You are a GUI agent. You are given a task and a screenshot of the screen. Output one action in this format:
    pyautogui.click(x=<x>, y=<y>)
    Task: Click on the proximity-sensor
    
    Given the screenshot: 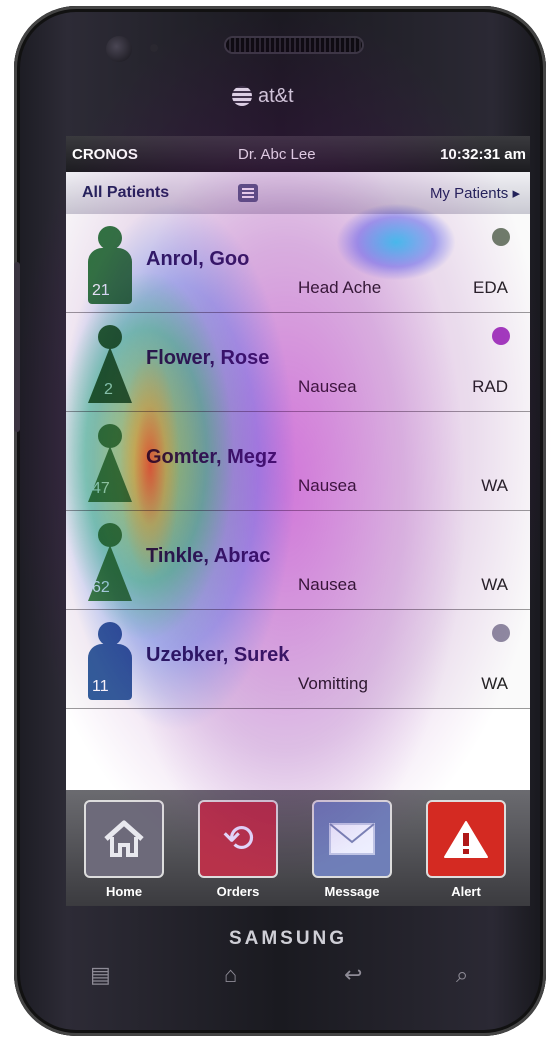 What is the action you would take?
    pyautogui.click(x=154, y=48)
    